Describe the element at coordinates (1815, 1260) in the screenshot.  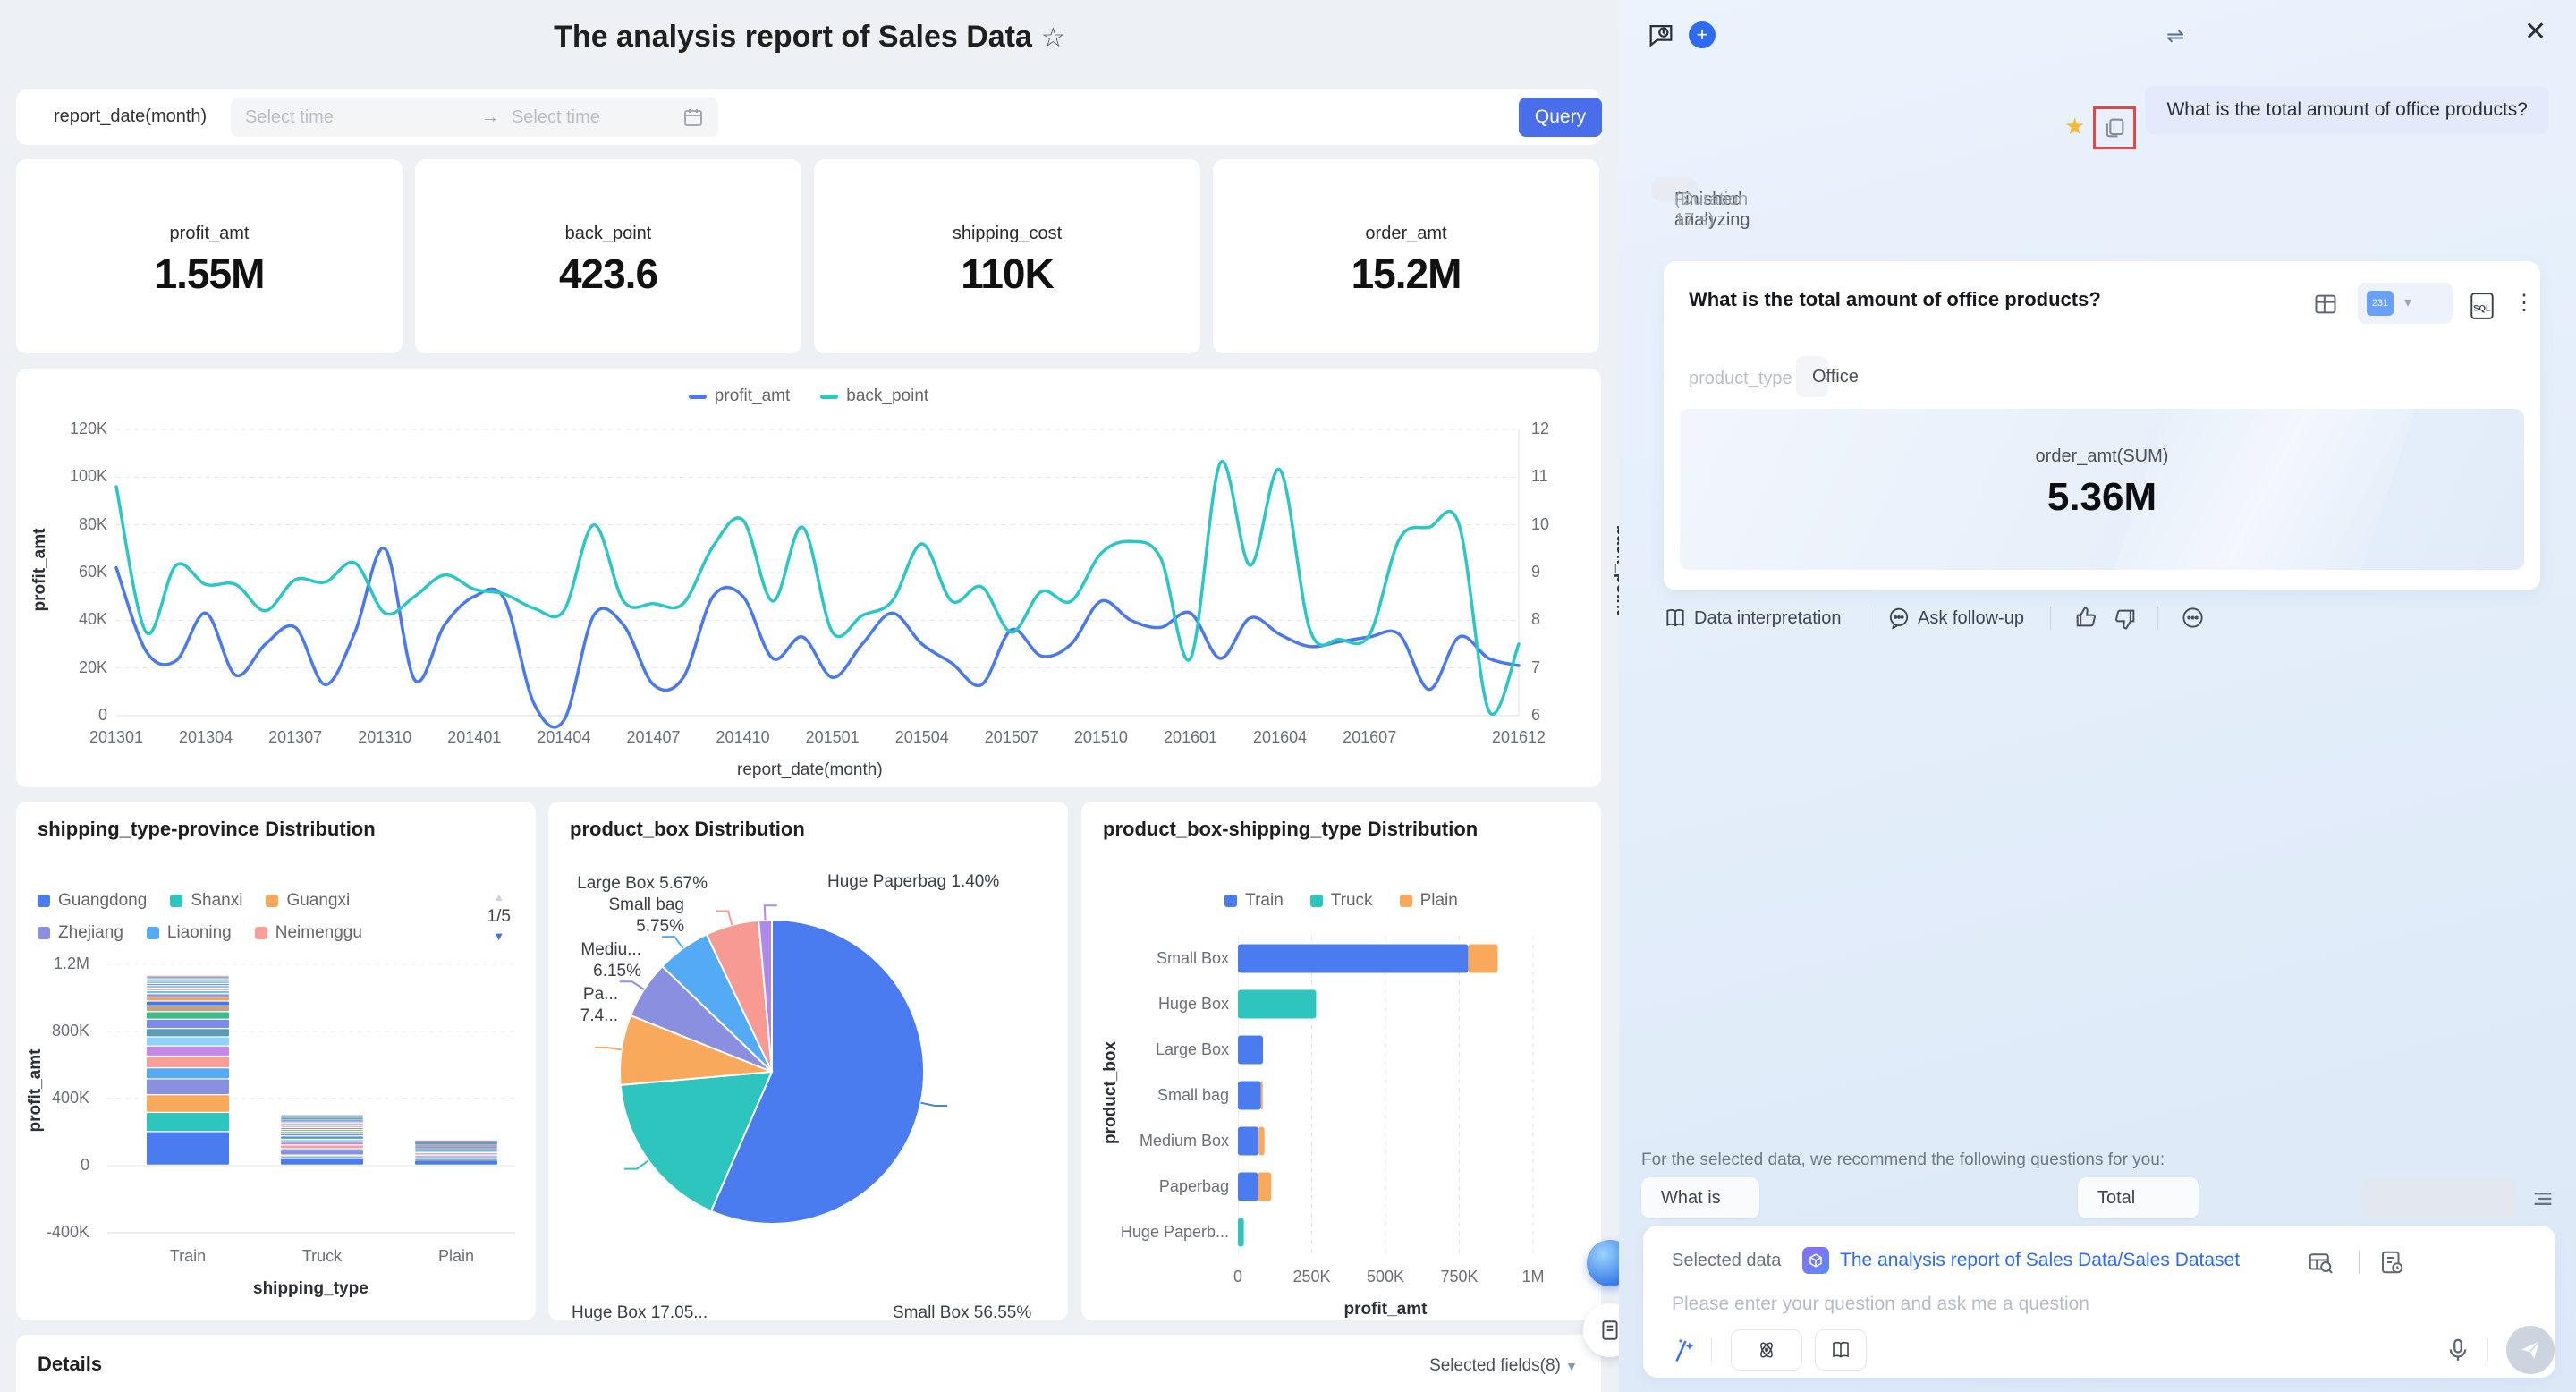
I see `dataset-icon` at that location.